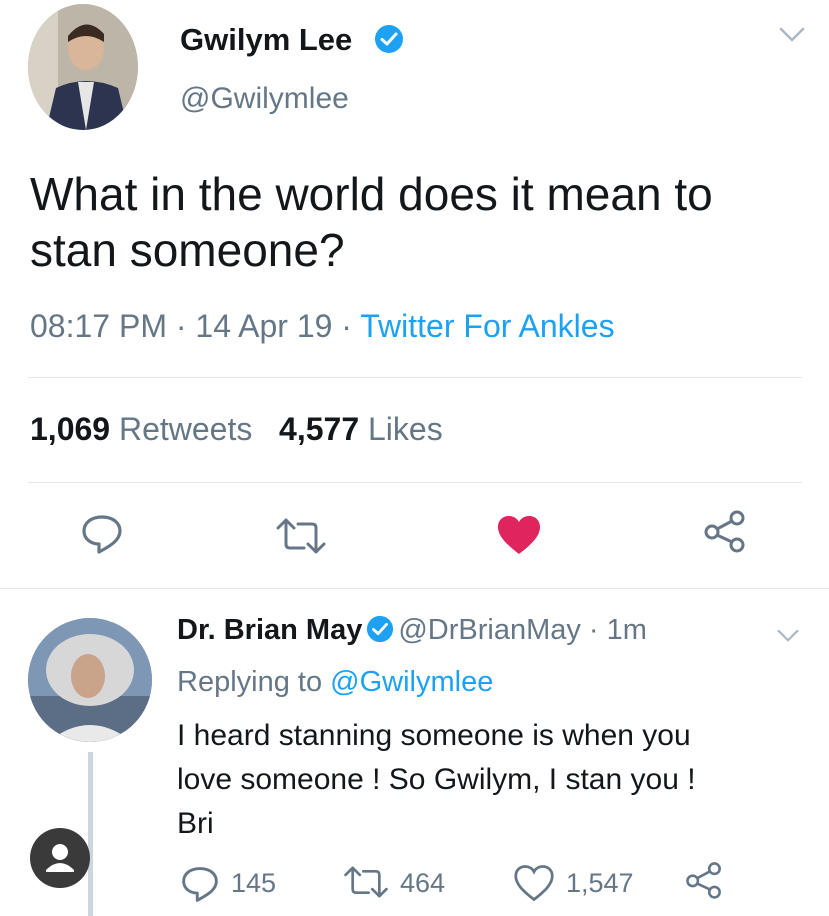 This screenshot has width=829, height=916. What do you see at coordinates (263, 326) in the screenshot?
I see `tweet-date: 14 Apr 19` at bounding box center [263, 326].